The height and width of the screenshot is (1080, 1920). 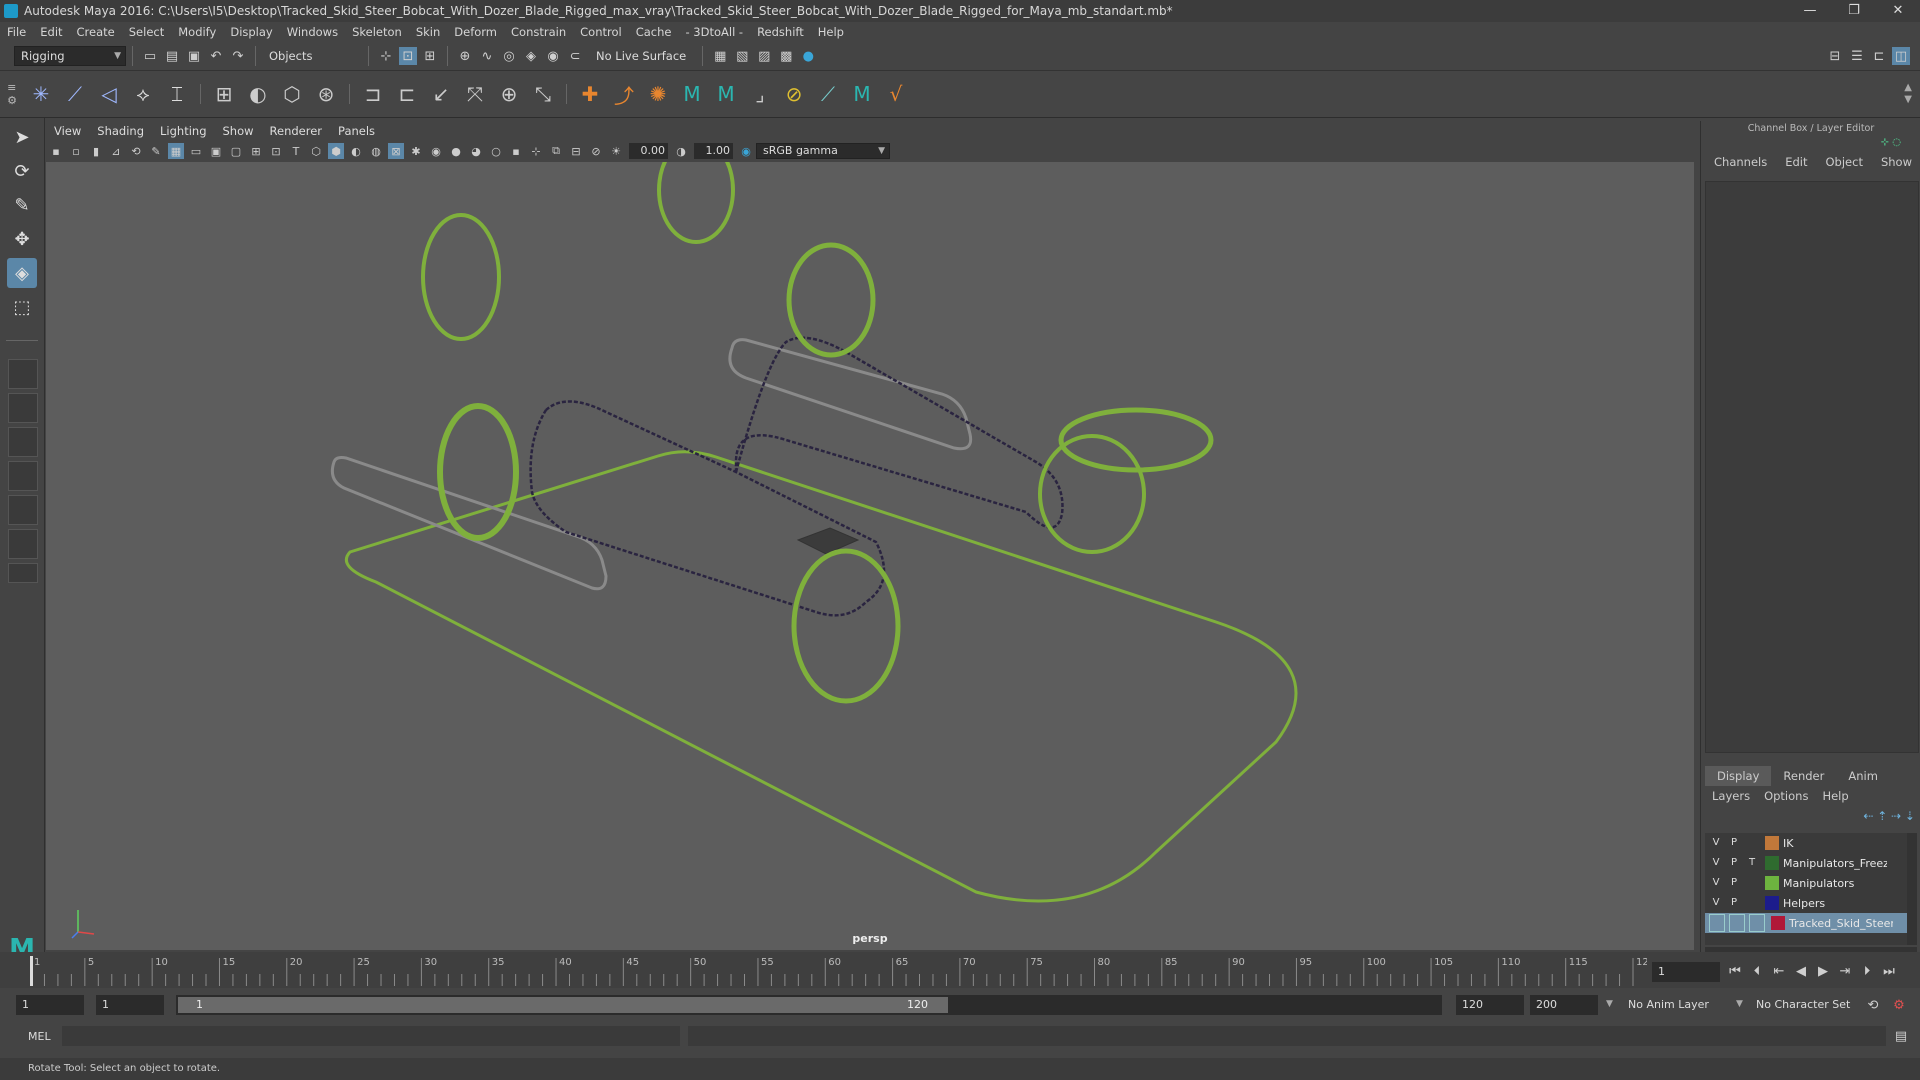 I want to click on redo-icon: ↷, so click(x=238, y=56).